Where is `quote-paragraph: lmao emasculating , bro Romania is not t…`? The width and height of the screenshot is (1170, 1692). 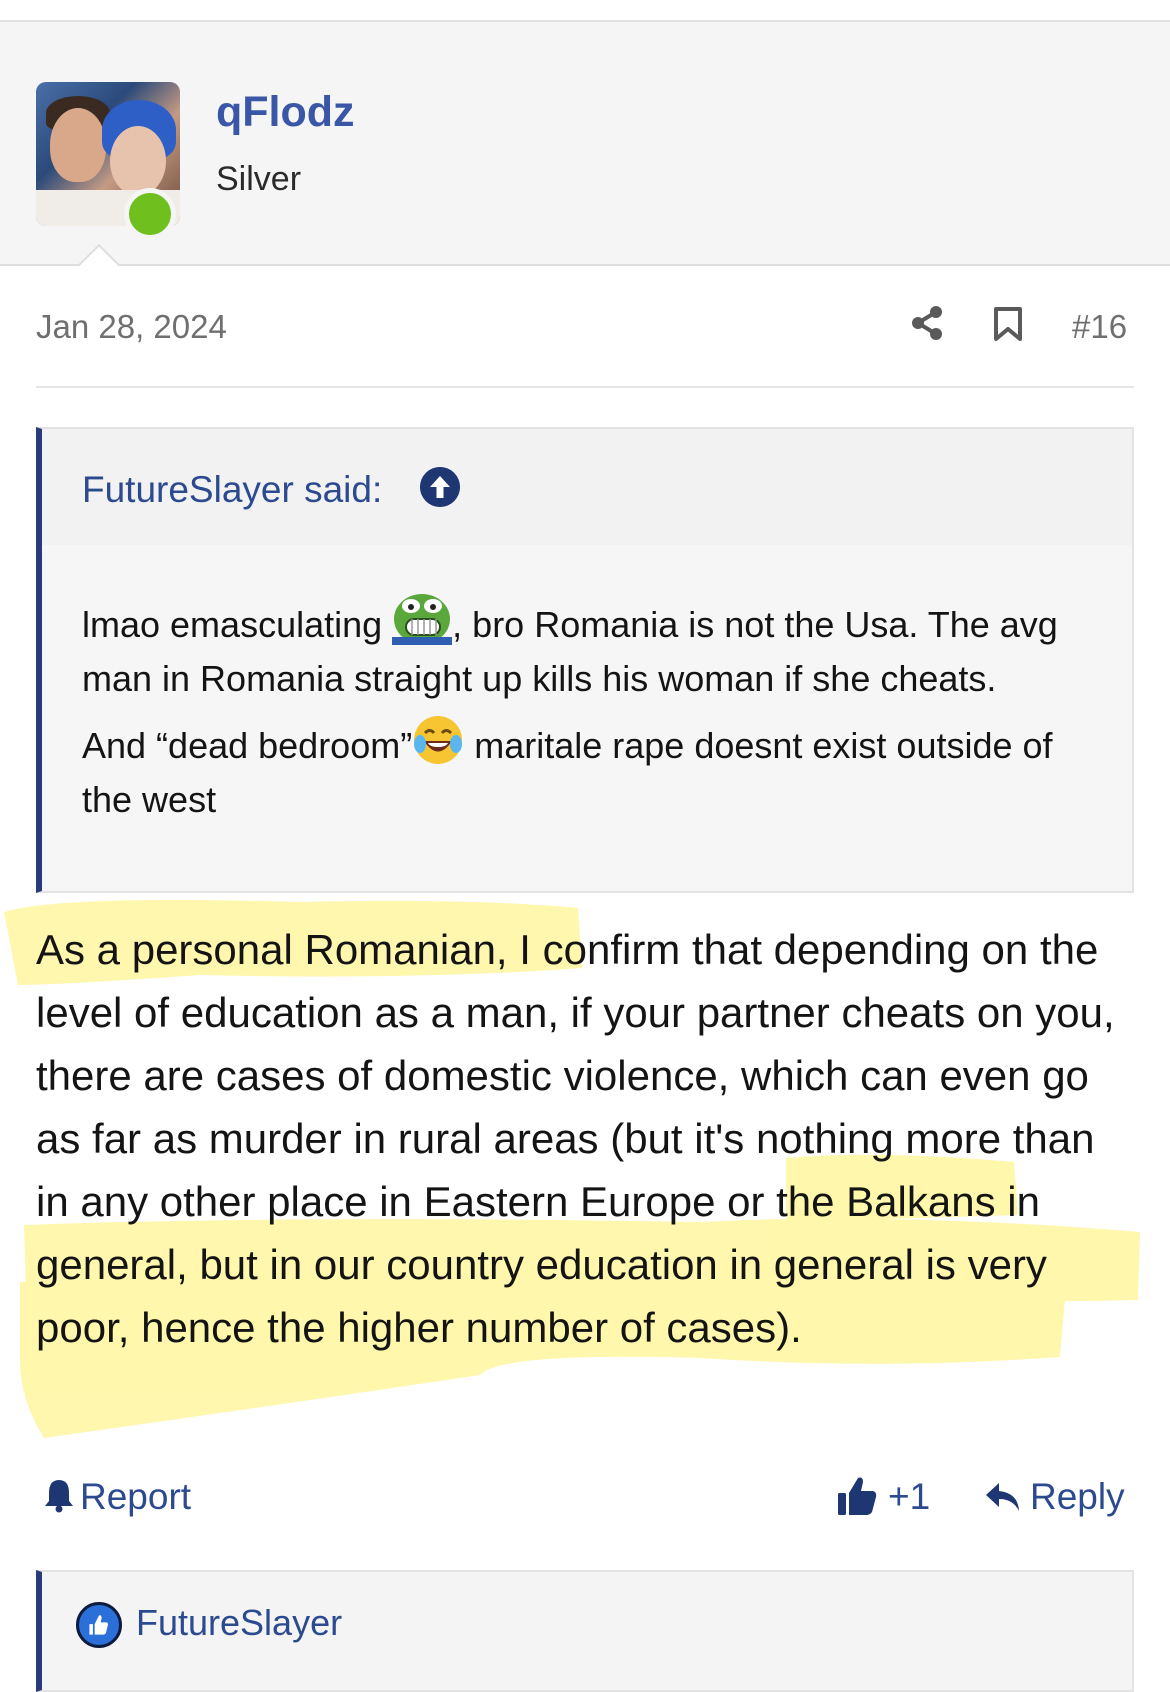
quote-paragraph: lmao emasculating , bro Romania is not t… is located at coordinates (587, 647).